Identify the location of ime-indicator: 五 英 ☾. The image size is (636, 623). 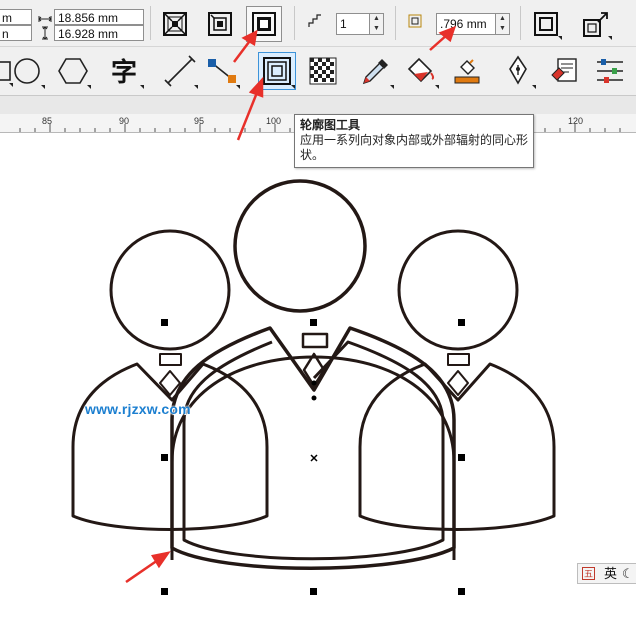
(606, 573).